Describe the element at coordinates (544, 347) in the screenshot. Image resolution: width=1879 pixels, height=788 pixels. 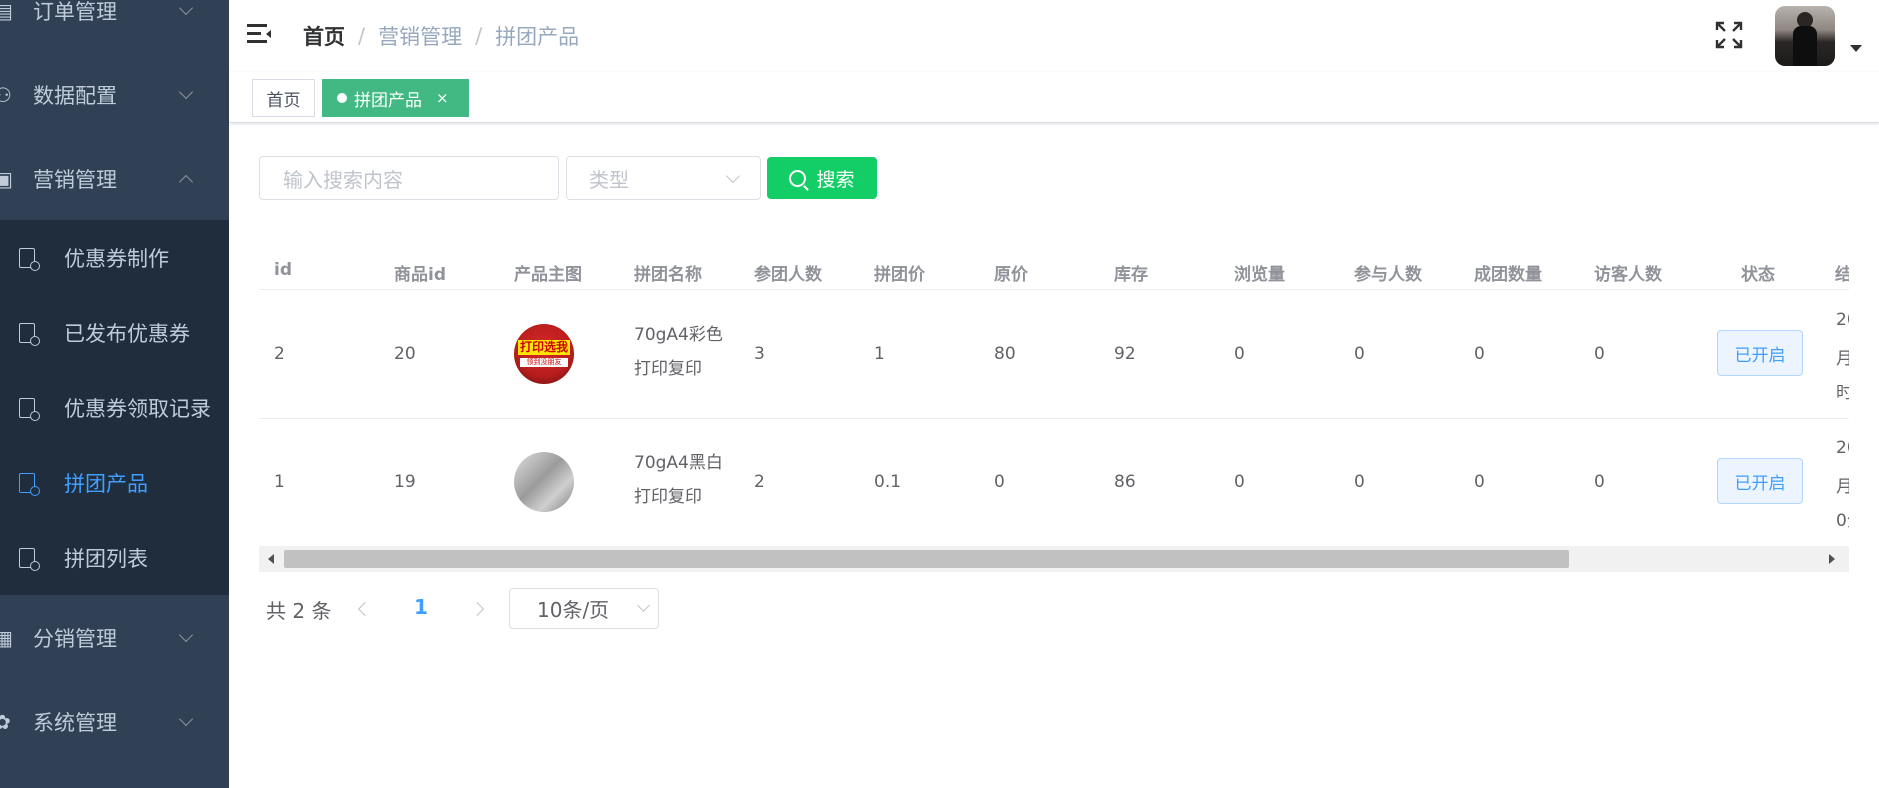
I see `product-image-text: 打印选我` at that location.